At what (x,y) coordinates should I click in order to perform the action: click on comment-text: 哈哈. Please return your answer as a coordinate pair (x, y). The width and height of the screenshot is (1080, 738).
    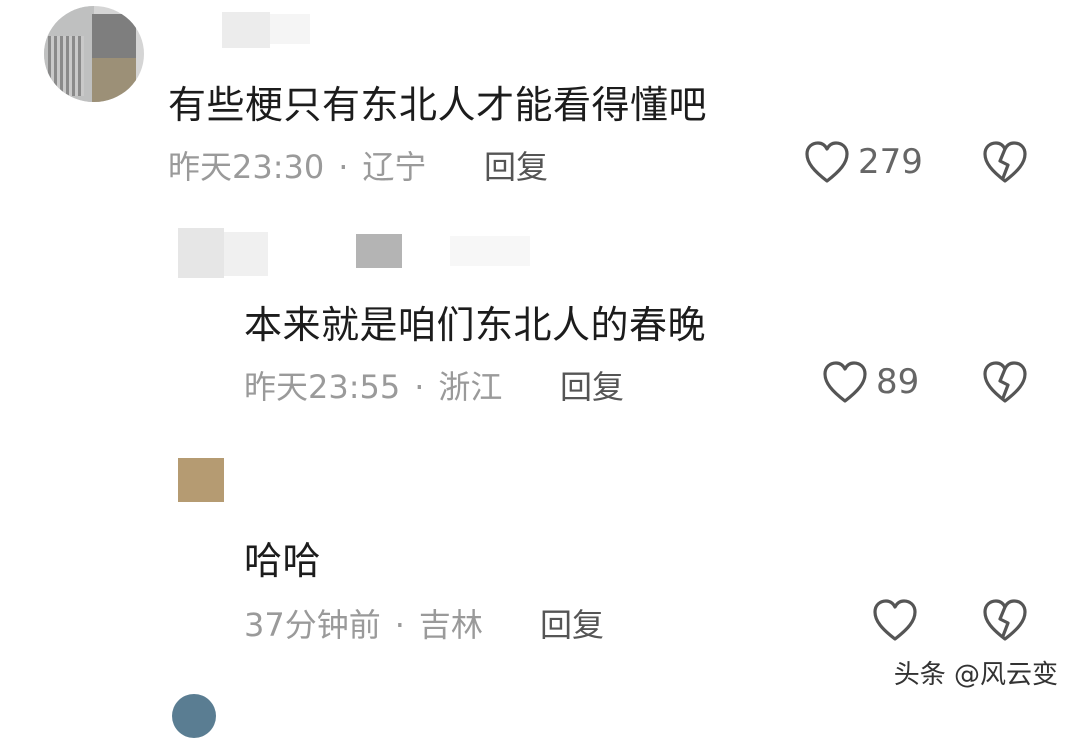
    Looking at the image, I should click on (283, 561).